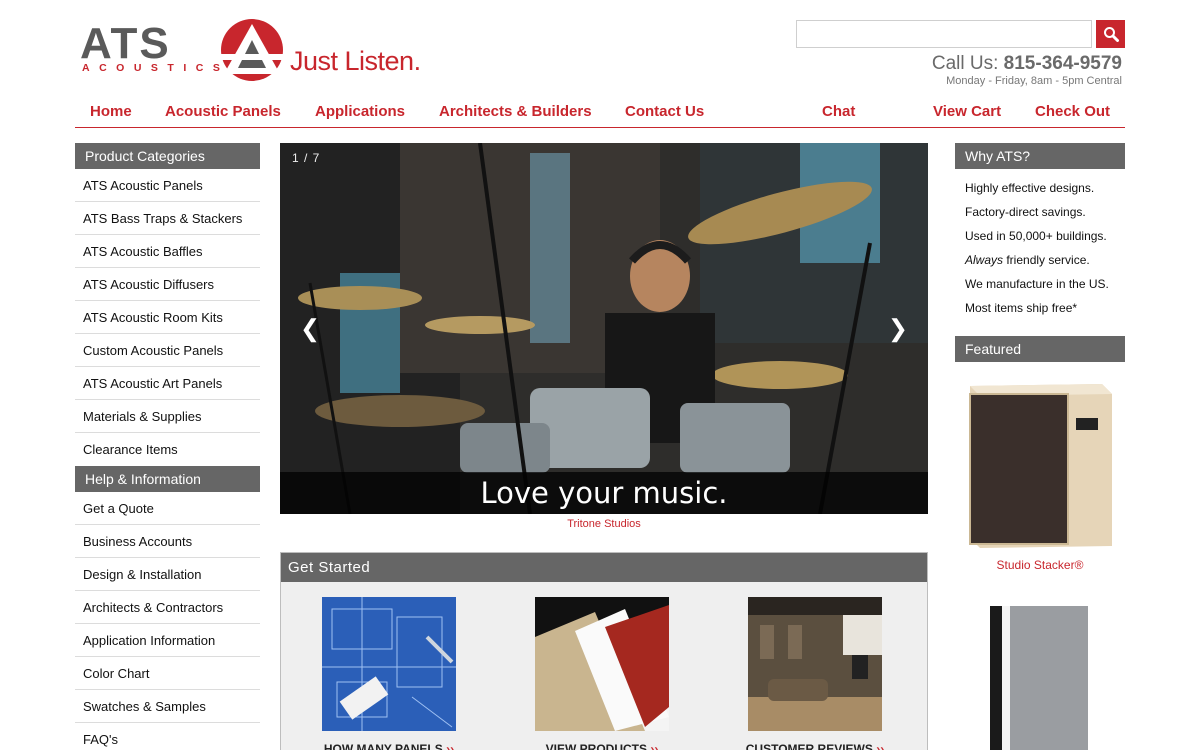  I want to click on why-item-text: Most items ship free*, so click(1021, 308).